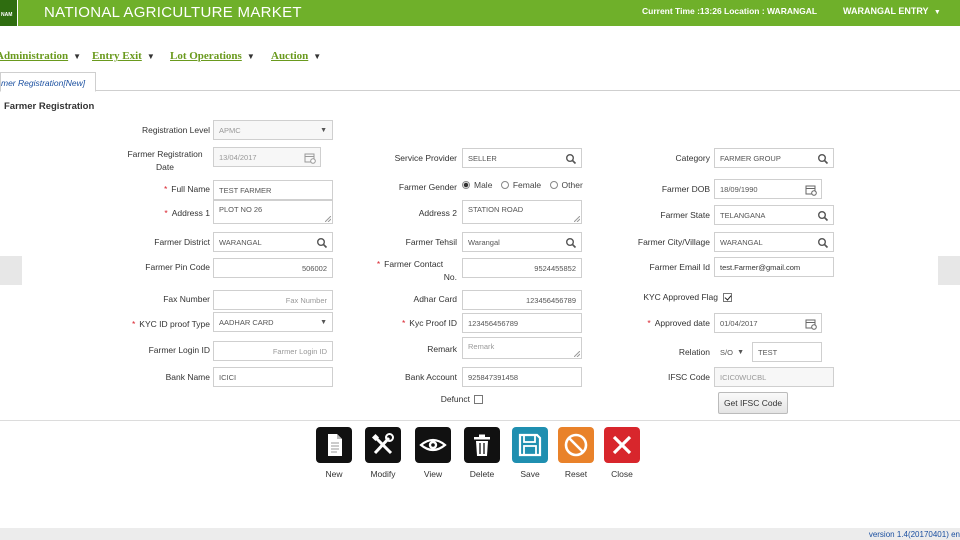 The width and height of the screenshot is (960, 540). Describe the element at coordinates (273, 351) in the screenshot. I see `login-id-input: Farmer Login ID` at that location.